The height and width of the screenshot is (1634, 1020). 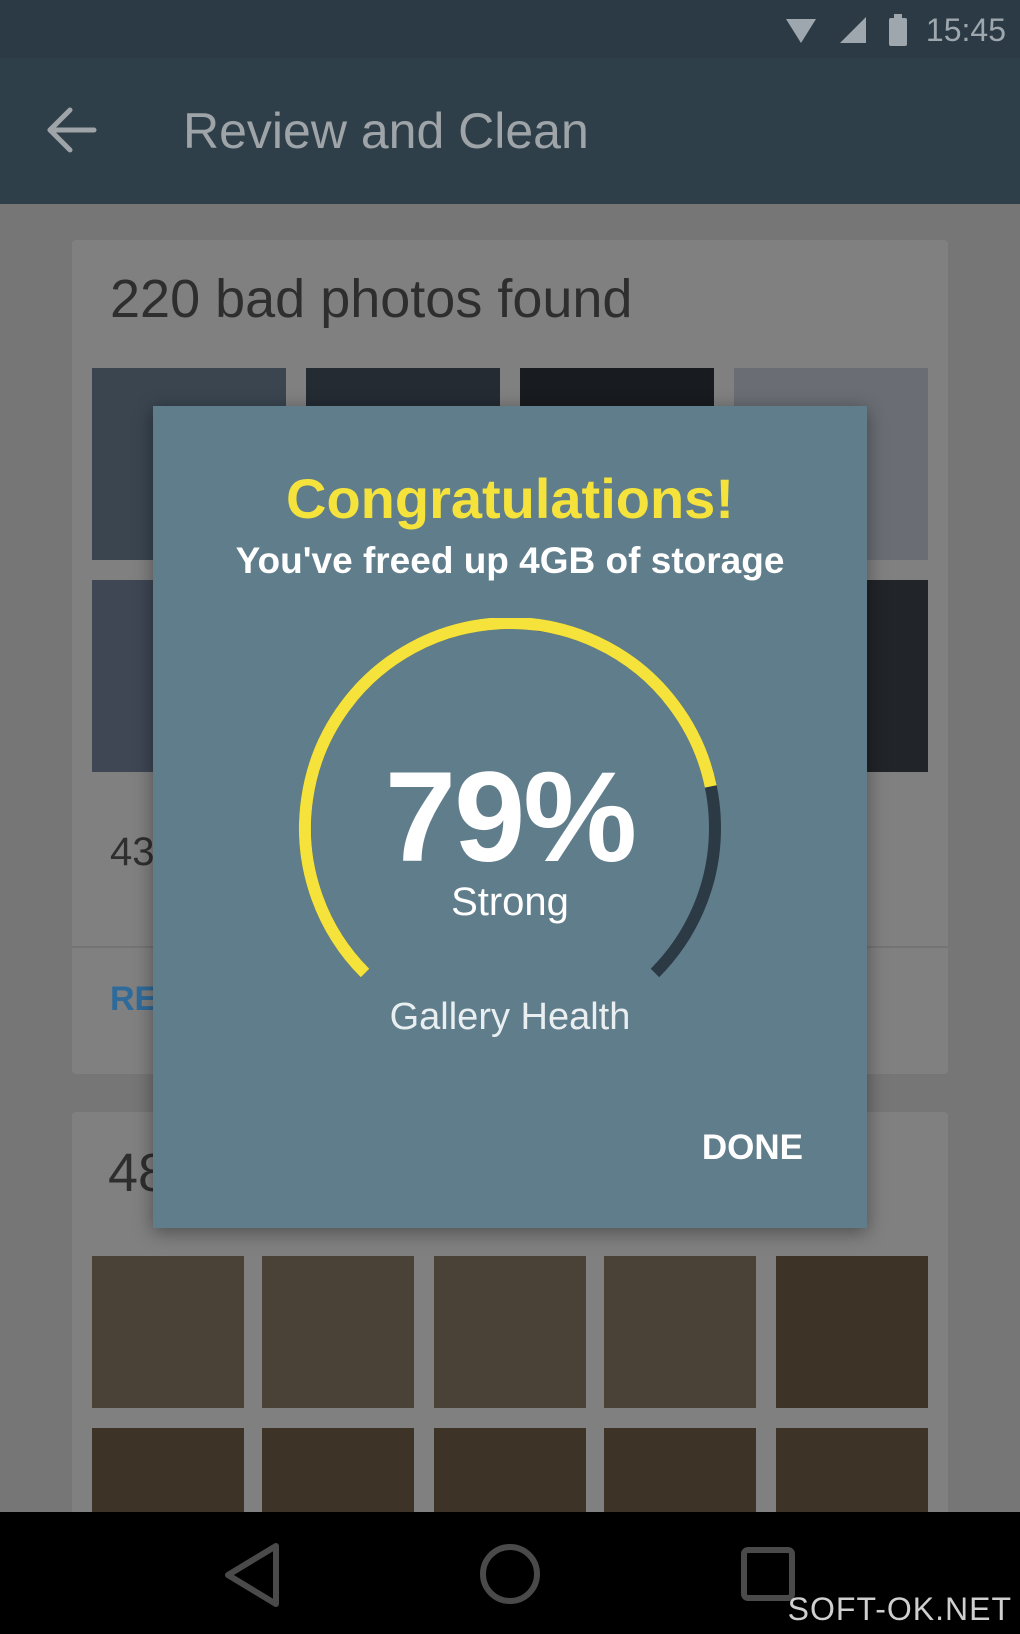 What do you see at coordinates (510, 1017) in the screenshot?
I see `gauge-label: Gallery Health` at bounding box center [510, 1017].